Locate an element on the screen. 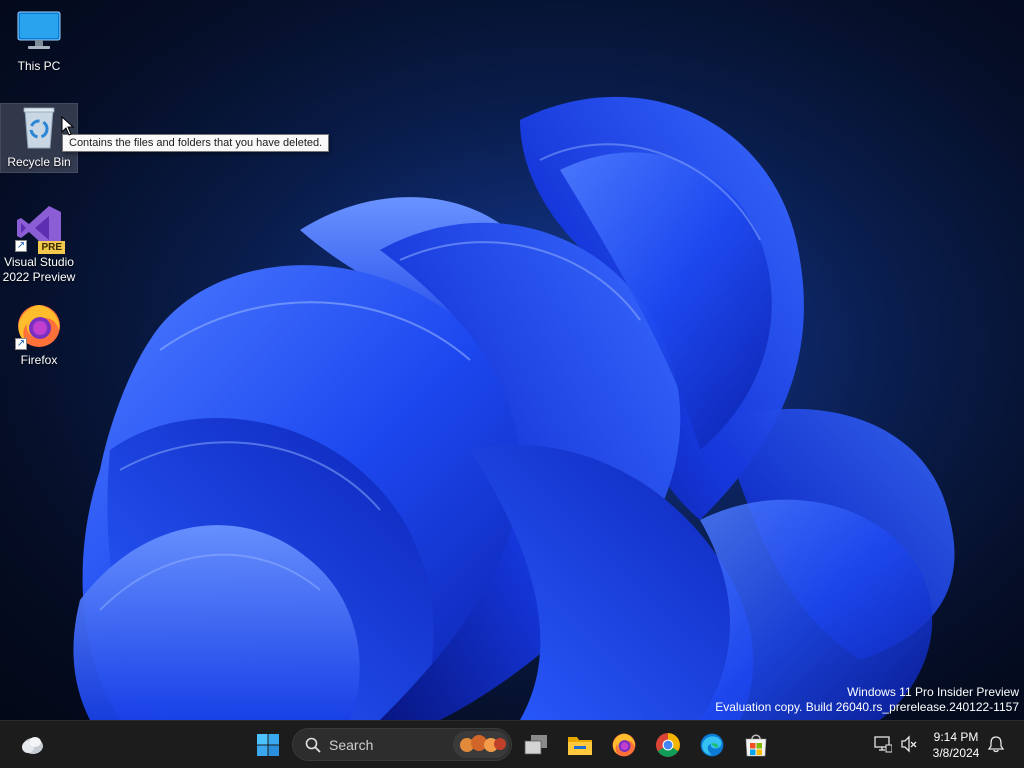 The image size is (1024, 768). recycle-bin-icon is located at coordinates (39, 128).